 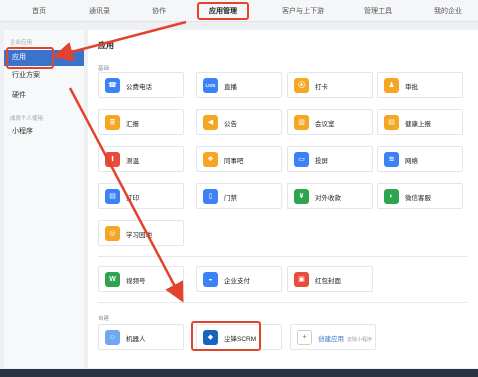 I want to click on app-icon: ◐, so click(x=391, y=196).